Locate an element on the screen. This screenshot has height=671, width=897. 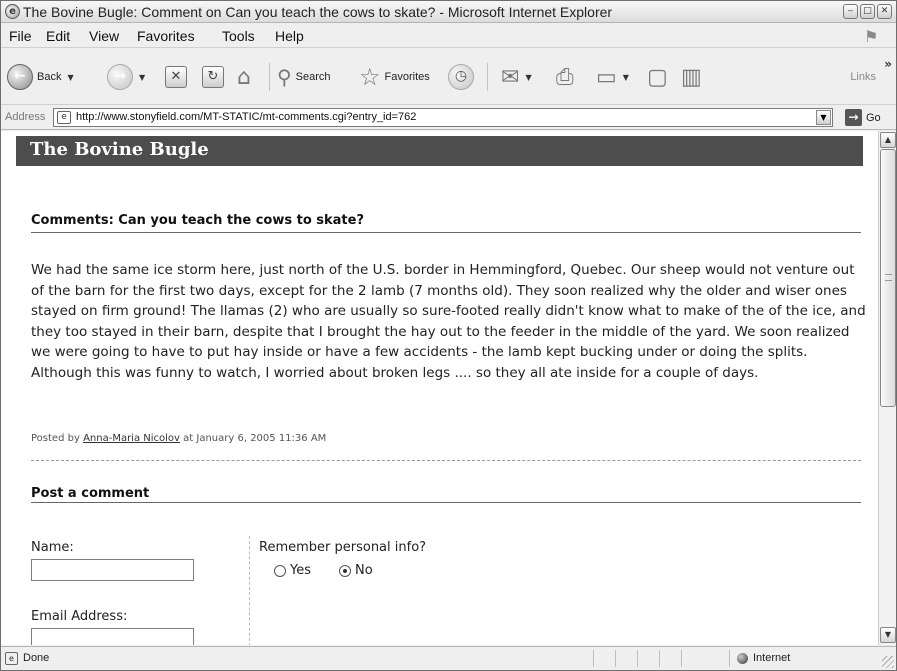
minimize-button: ‒ is located at coordinates (850, 11).